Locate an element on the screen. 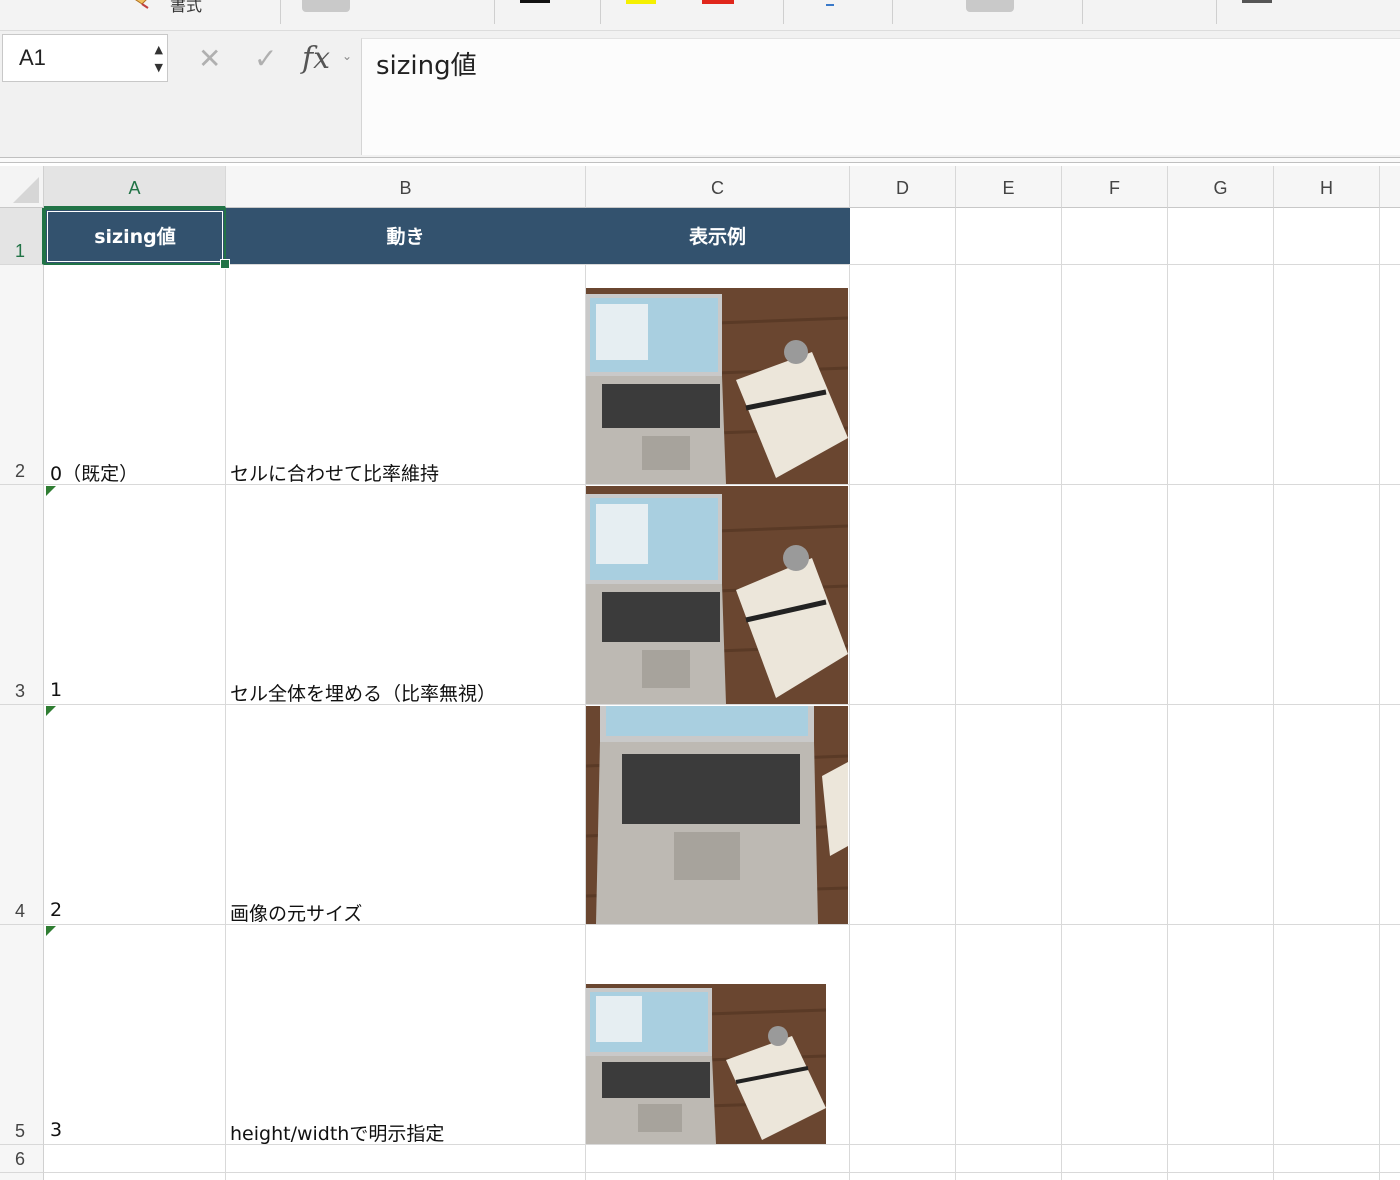  row-header-6: 6 is located at coordinates (22, 1159).